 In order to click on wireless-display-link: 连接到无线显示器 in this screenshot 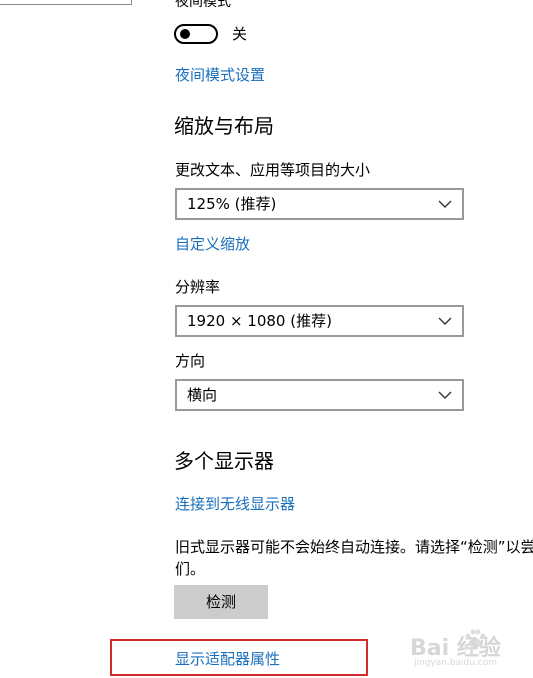, I will do `click(235, 504)`.